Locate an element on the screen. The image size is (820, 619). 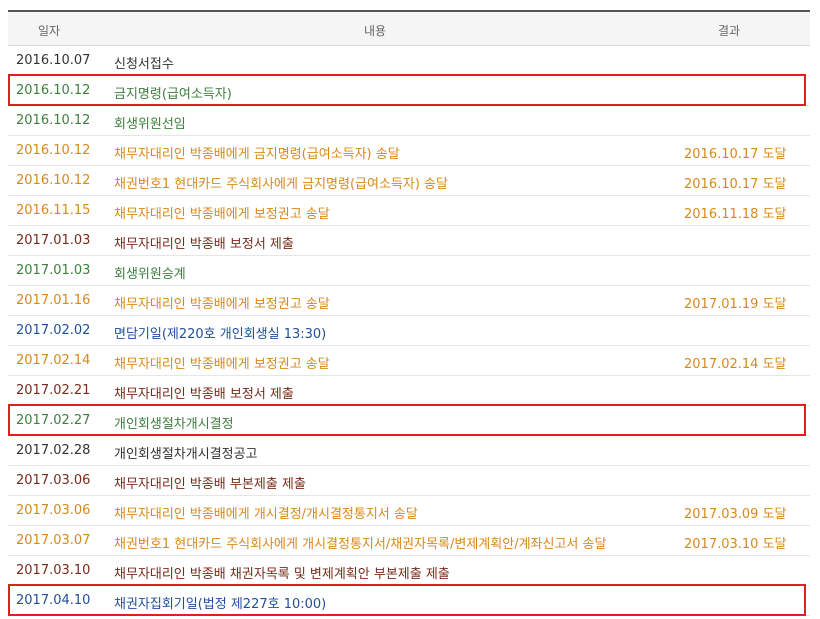
row-date: 2016.10.07 is located at coordinates (53, 60).